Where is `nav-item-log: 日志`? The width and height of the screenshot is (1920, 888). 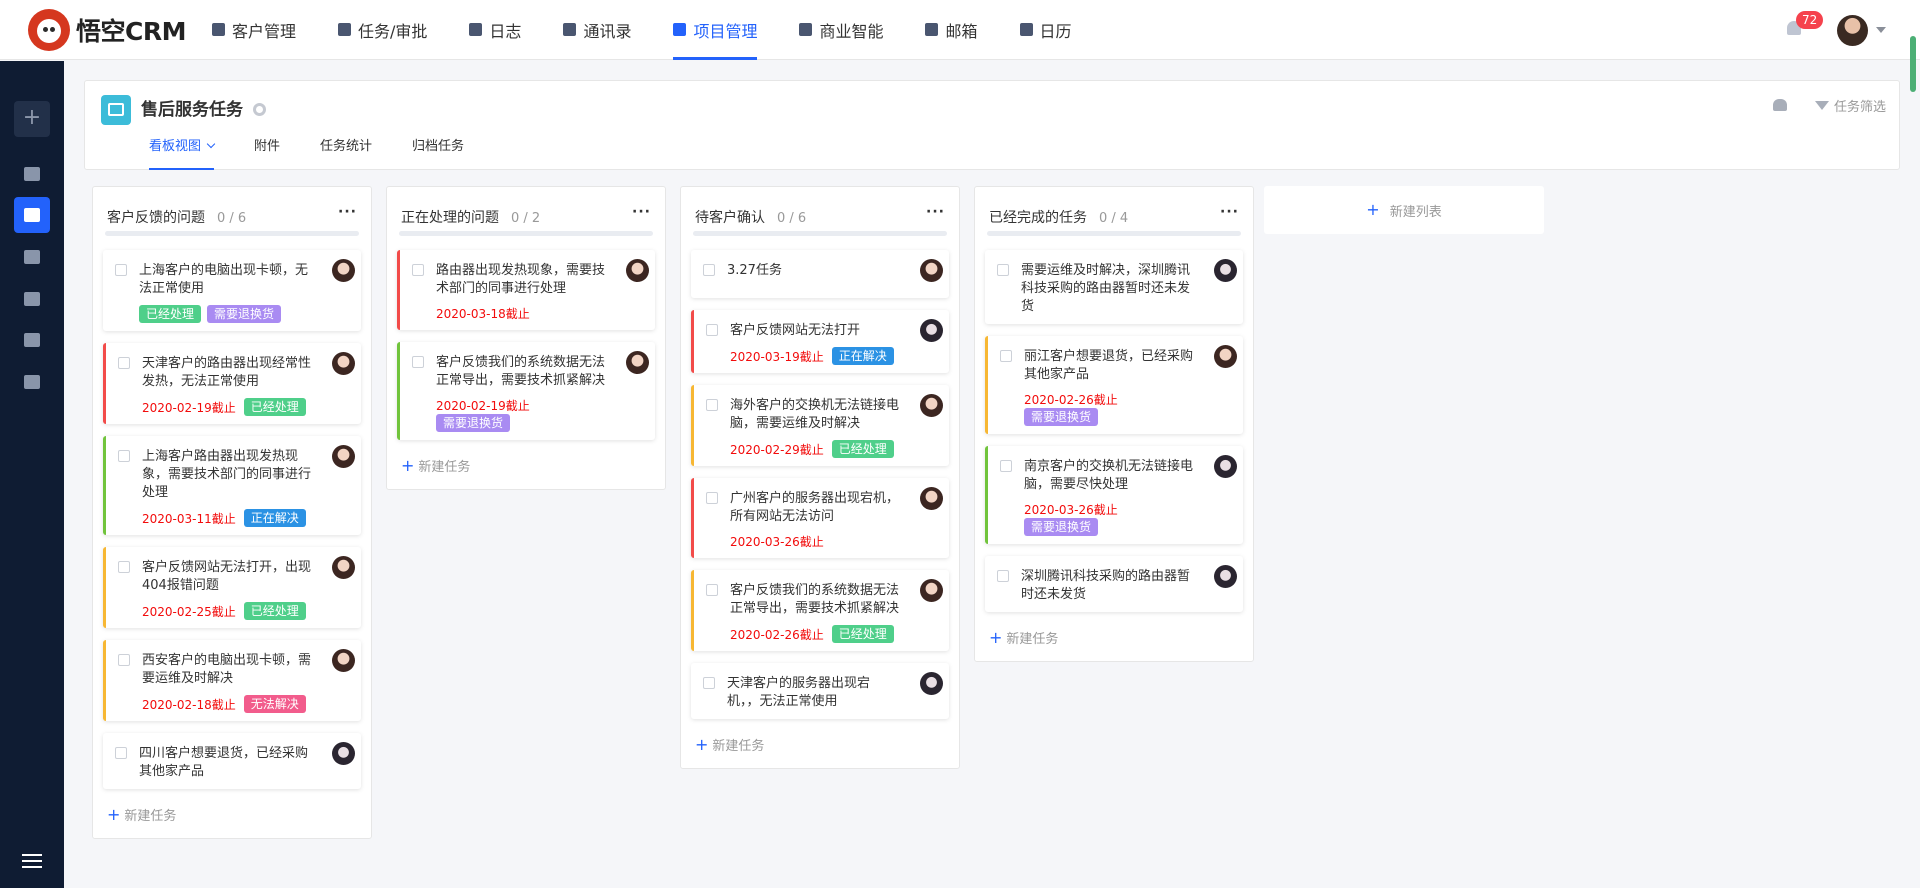 nav-item-log: 日志 is located at coordinates (495, 30).